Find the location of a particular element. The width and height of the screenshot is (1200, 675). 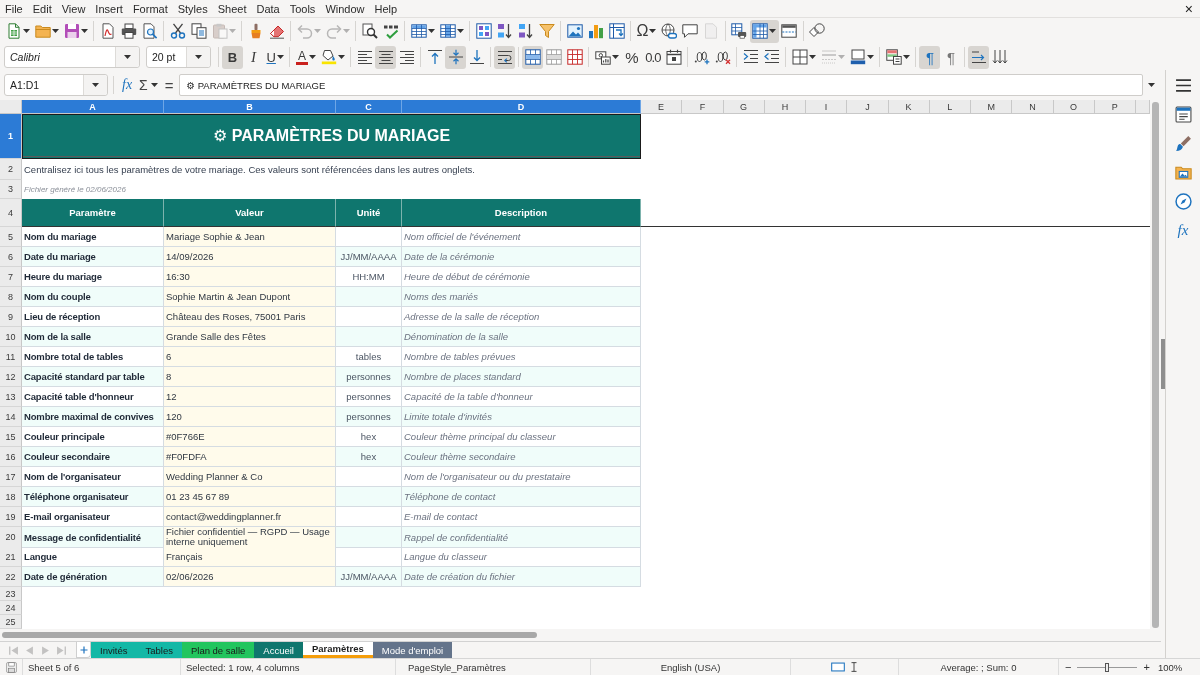

zoom-out-button: − is located at coordinates (1068, 667).